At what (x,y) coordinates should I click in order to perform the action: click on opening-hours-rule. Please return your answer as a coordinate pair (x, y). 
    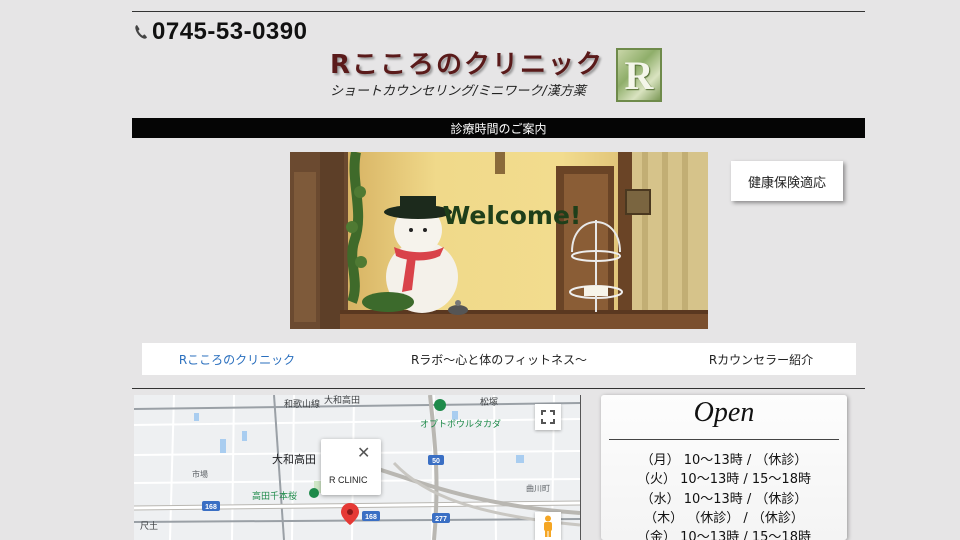
    Looking at the image, I should click on (724, 439).